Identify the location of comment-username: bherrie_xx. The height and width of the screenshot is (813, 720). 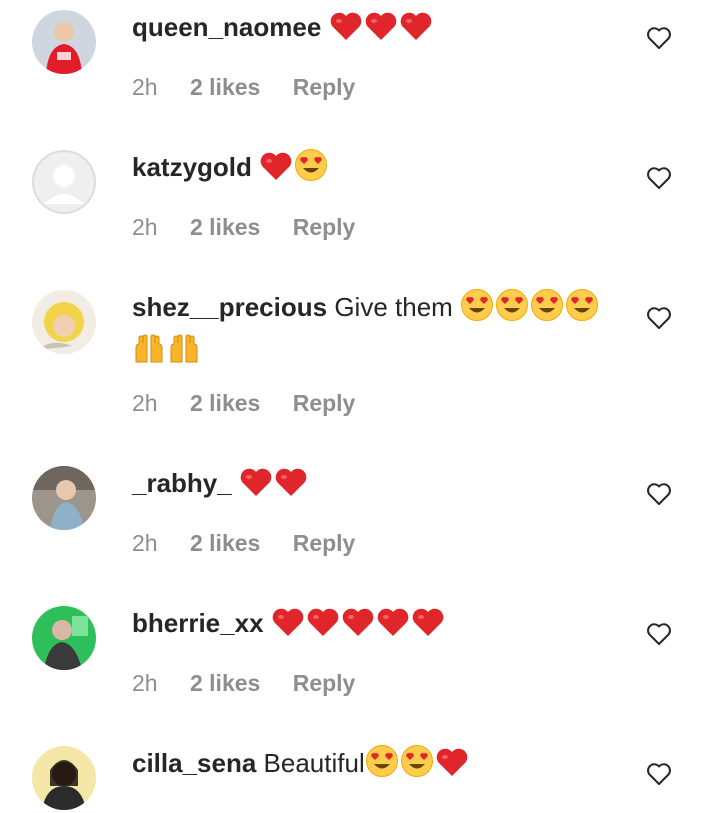
(198, 623).